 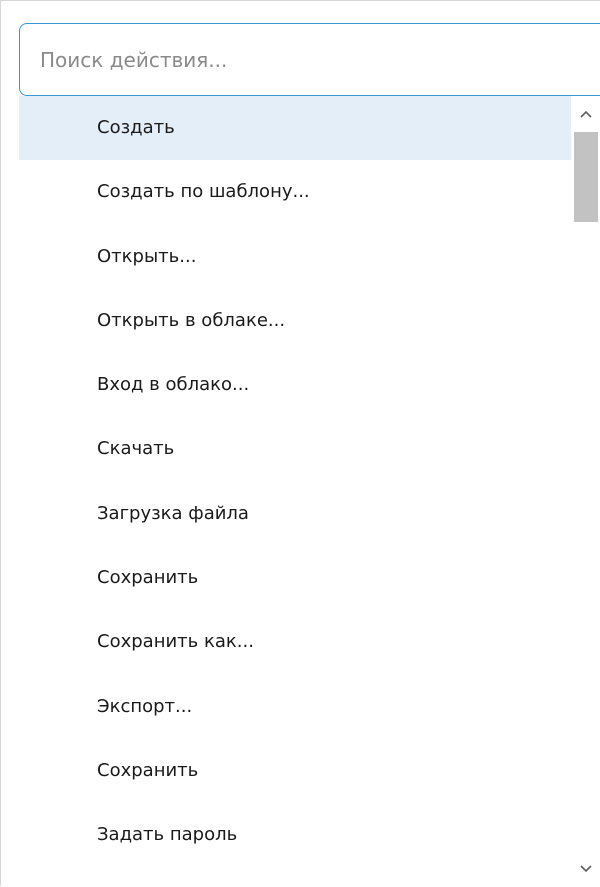 I want to click on scroll-up-button, so click(x=585, y=114).